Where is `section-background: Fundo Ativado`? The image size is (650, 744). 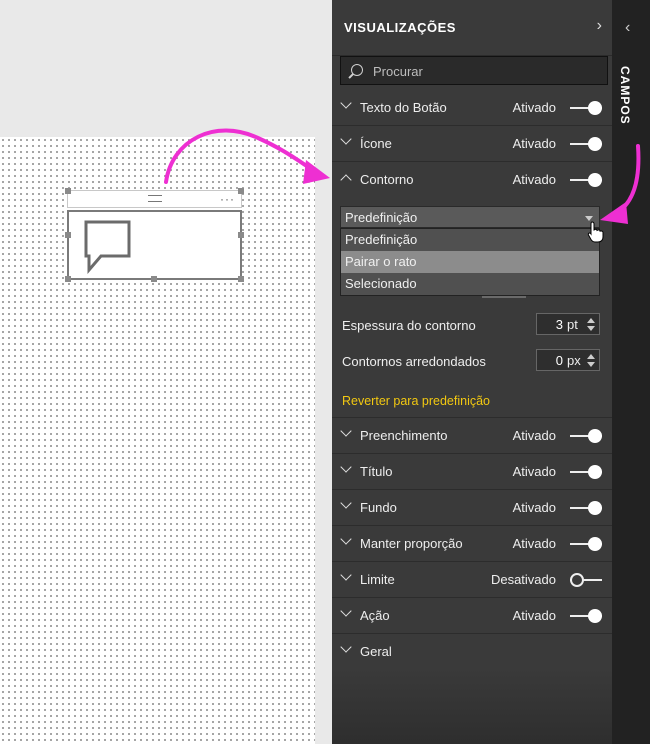 section-background: Fundo Ativado is located at coordinates (472, 508).